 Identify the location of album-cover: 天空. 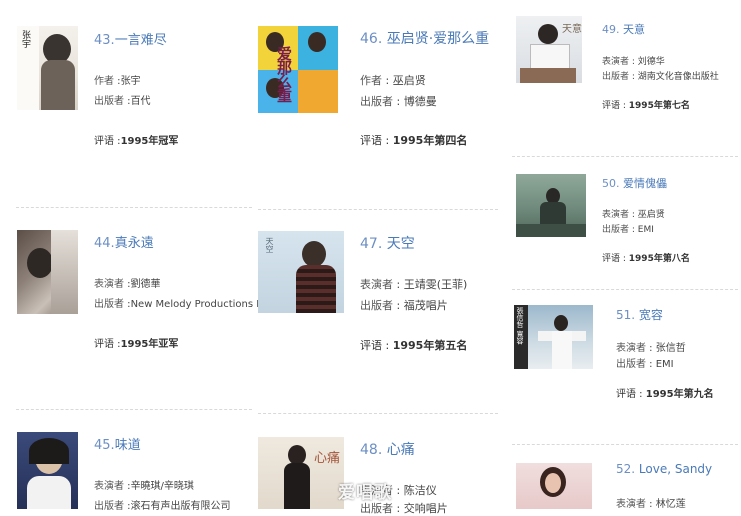
(301, 272).